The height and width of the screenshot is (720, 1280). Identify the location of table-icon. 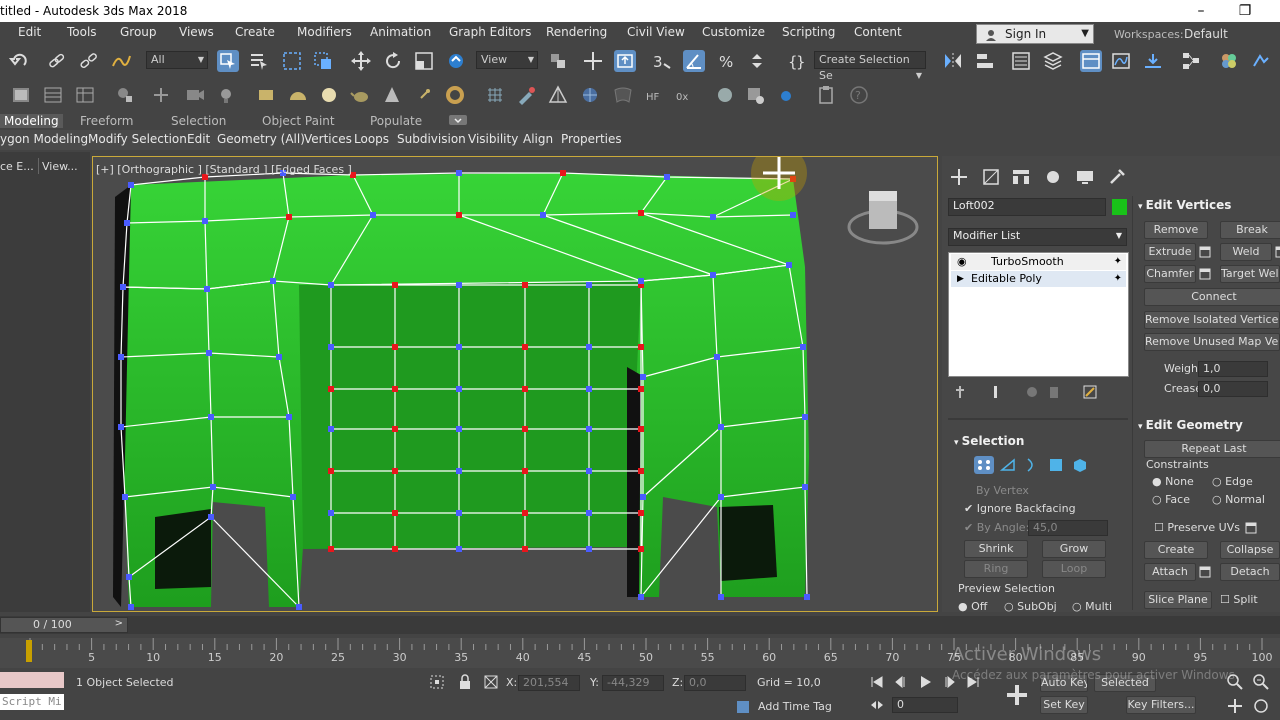
(85, 95).